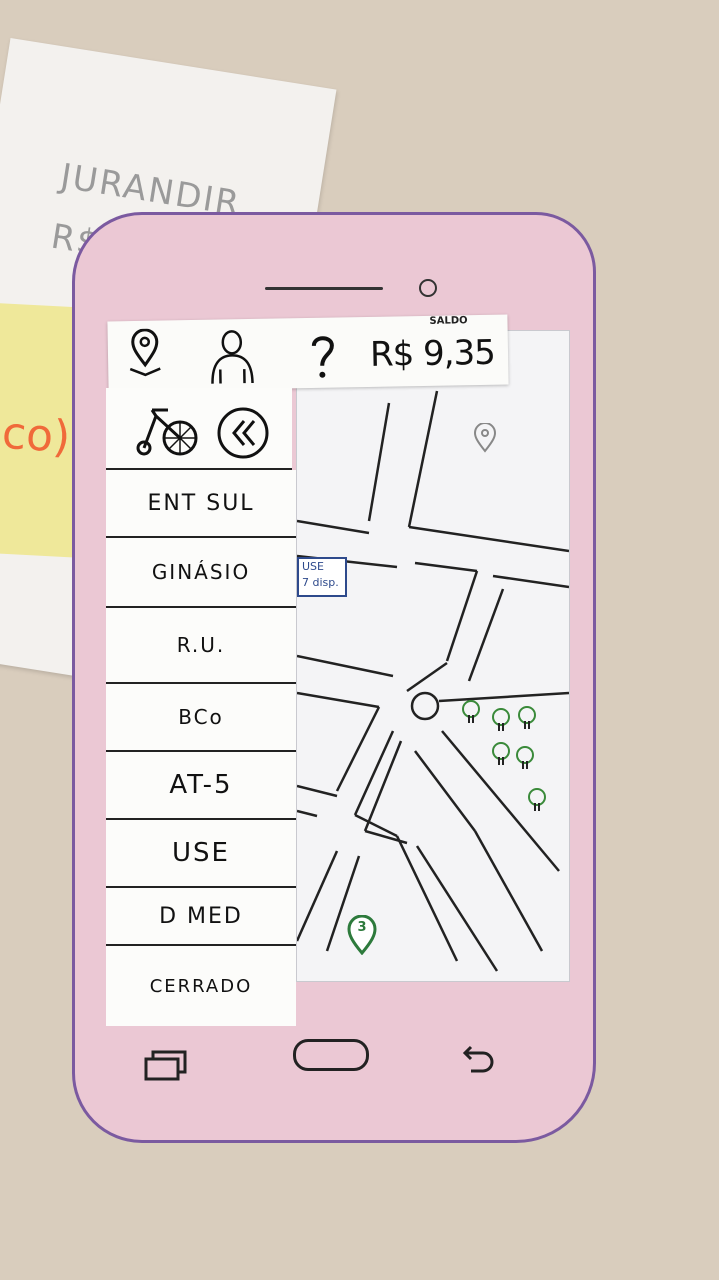 The image size is (719, 1280). I want to click on menu-item-label: GINÁSIO, so click(201, 572).